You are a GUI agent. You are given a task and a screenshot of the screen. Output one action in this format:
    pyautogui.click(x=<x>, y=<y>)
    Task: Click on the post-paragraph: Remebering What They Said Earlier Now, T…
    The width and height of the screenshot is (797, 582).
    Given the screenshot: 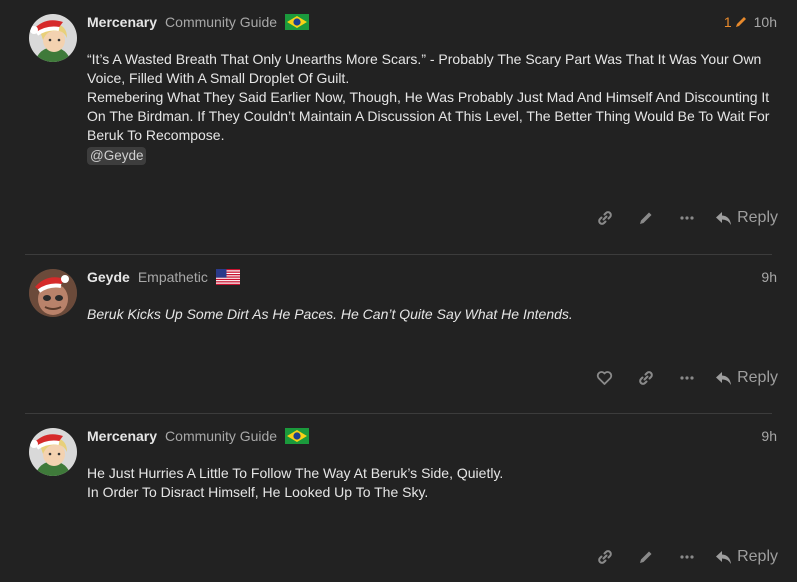 What is the action you would take?
    pyautogui.click(x=428, y=116)
    